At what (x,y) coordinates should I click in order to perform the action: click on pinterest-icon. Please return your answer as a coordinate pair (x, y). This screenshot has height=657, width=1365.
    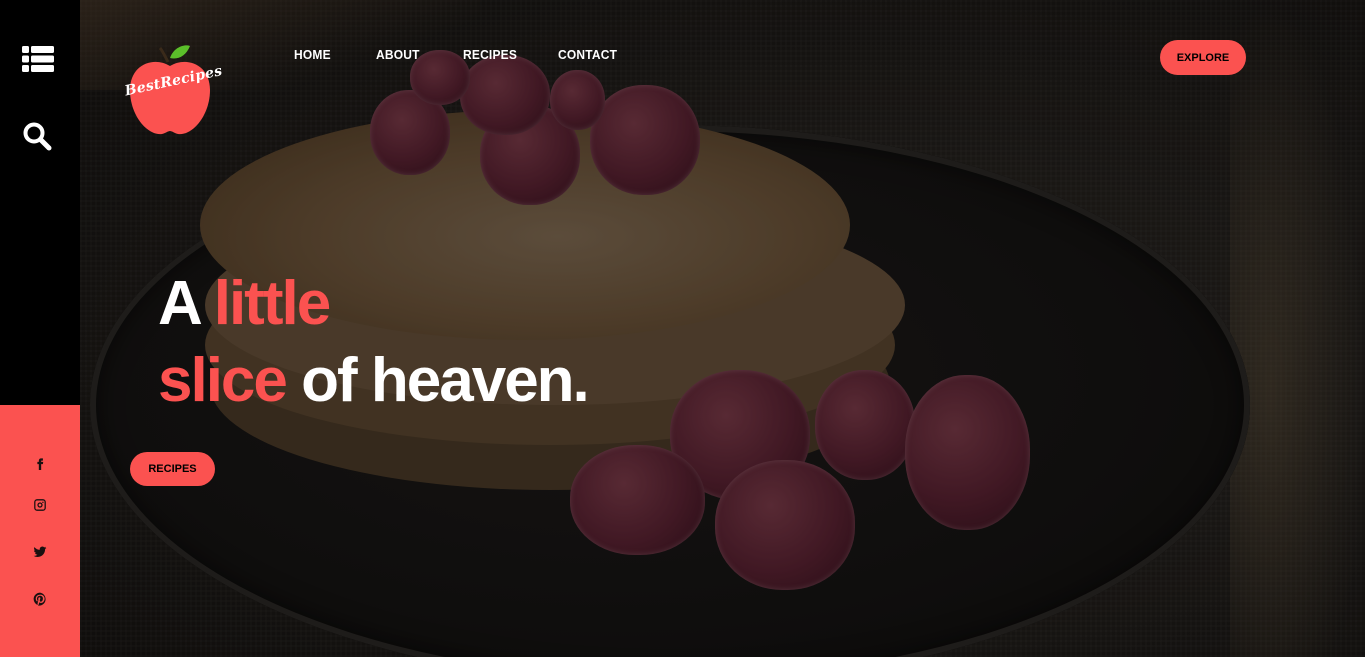
    Looking at the image, I should click on (40, 599).